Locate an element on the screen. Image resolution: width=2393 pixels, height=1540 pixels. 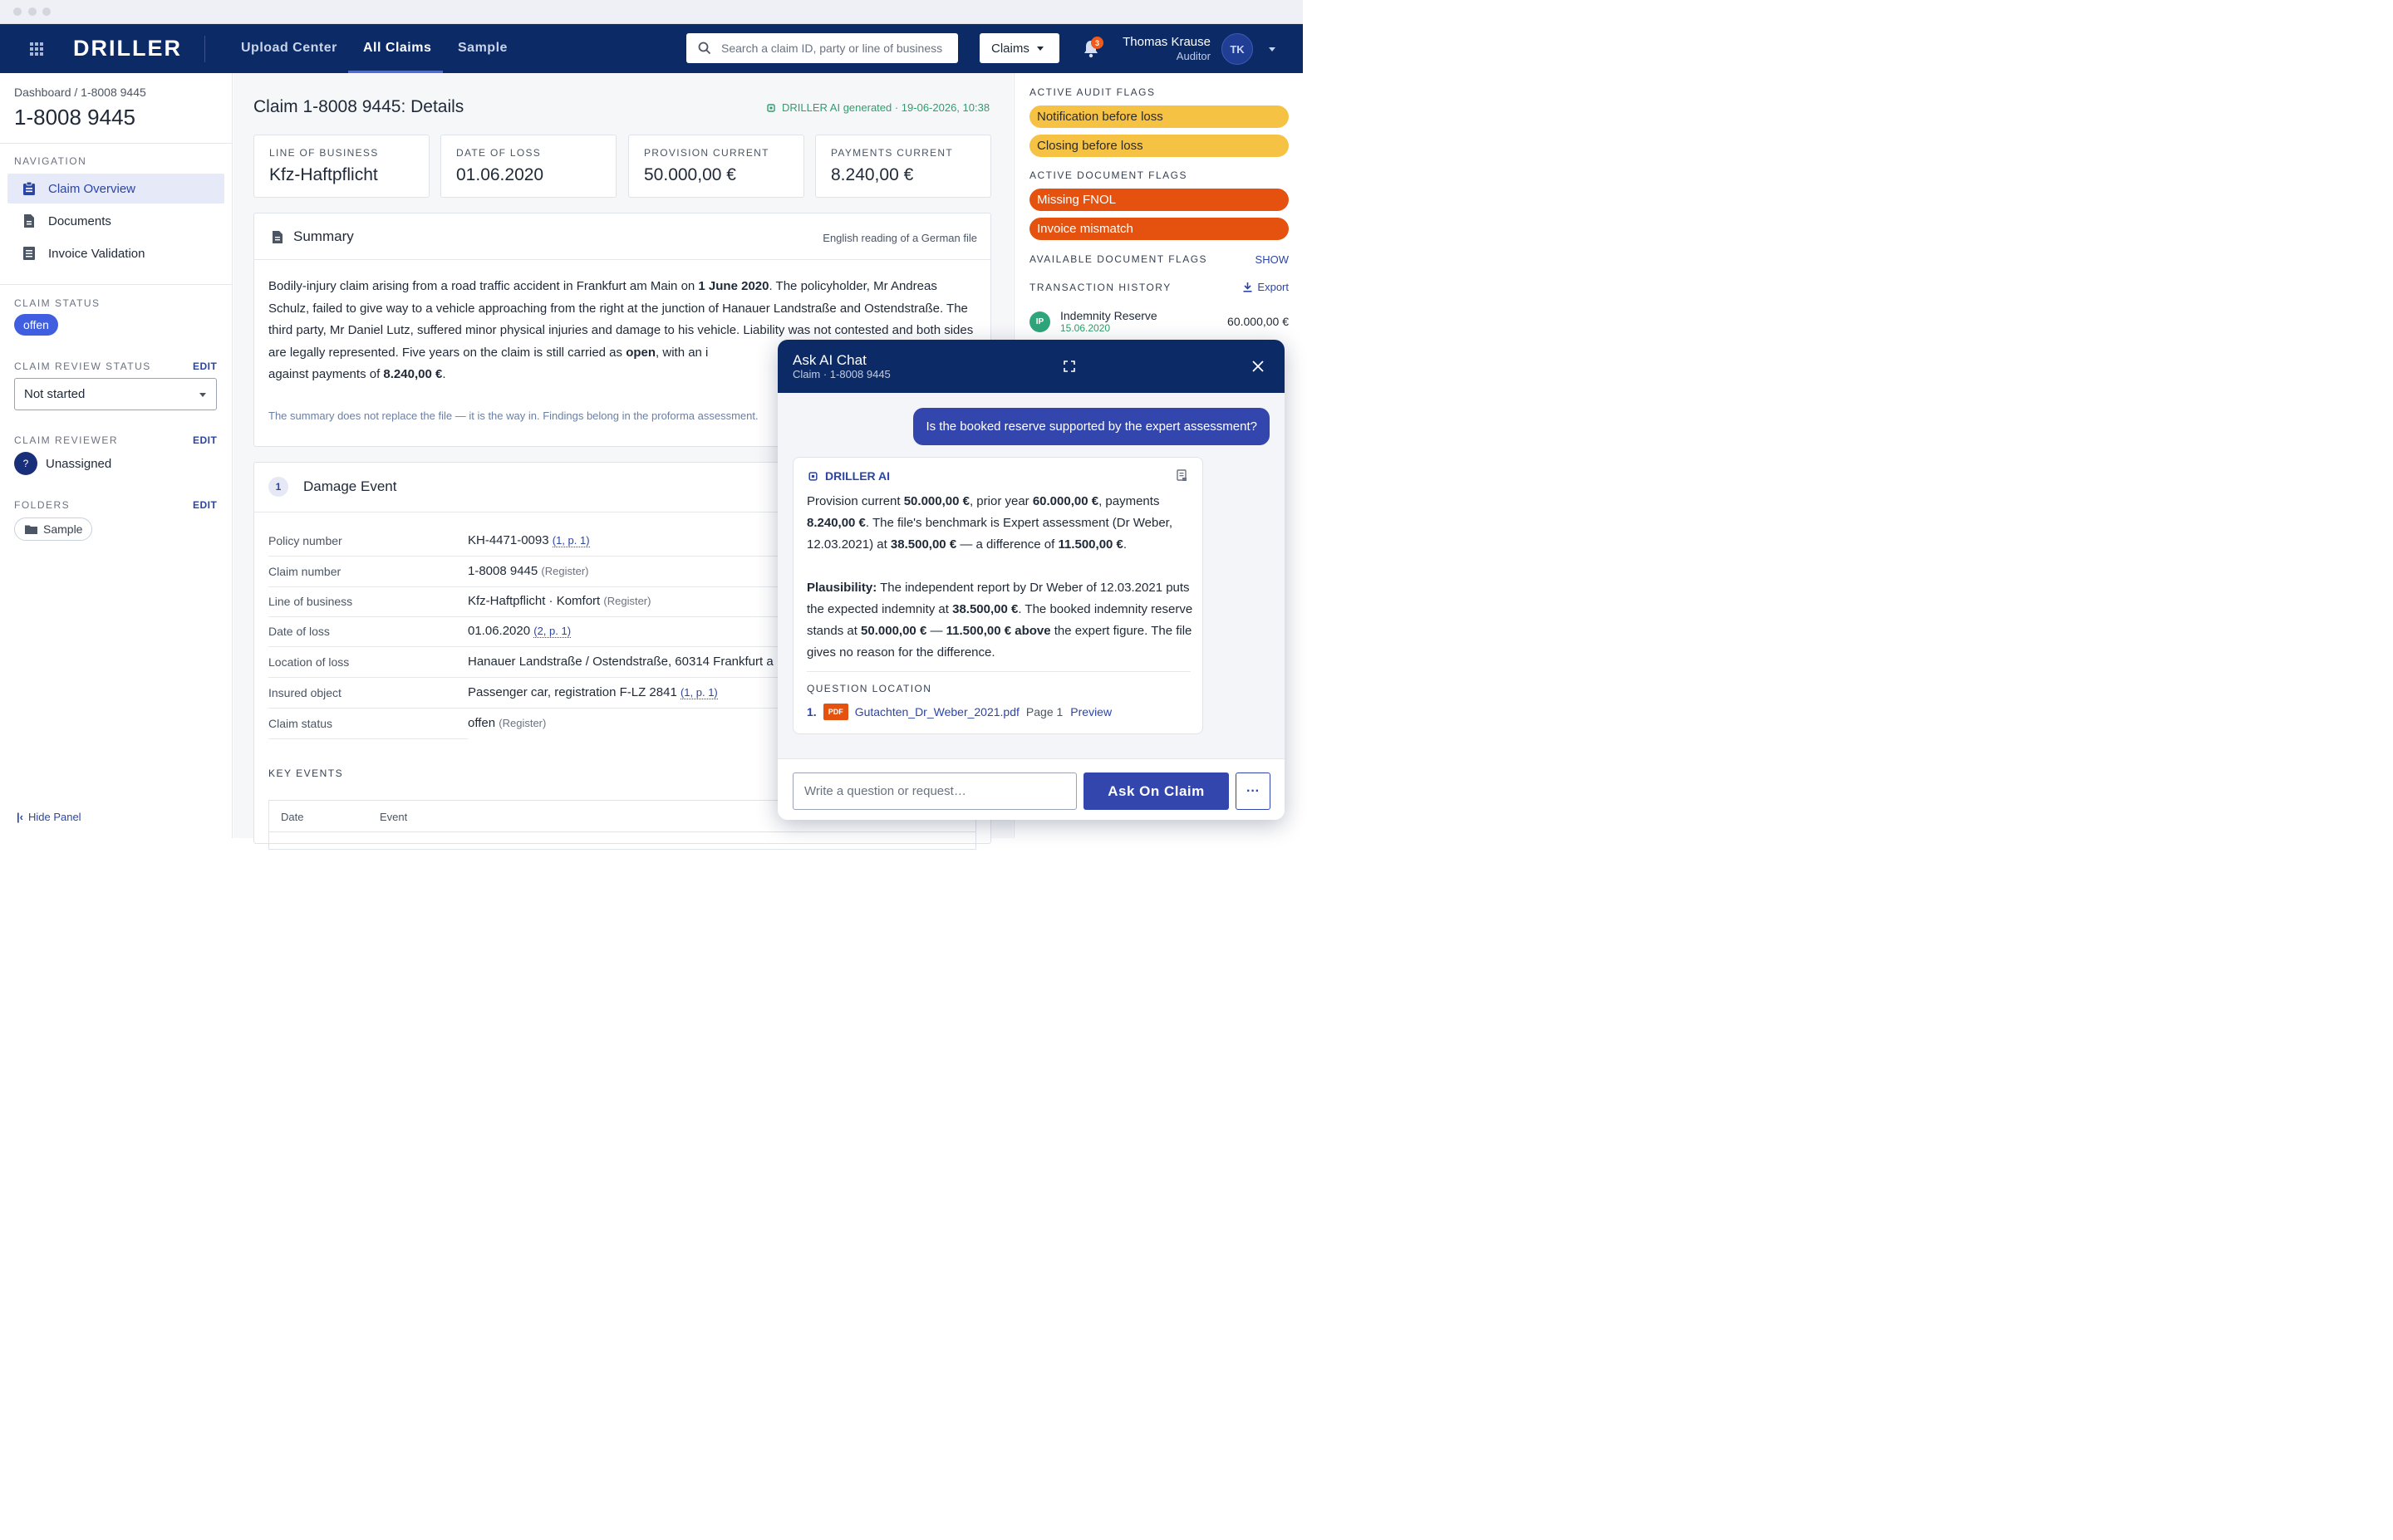
user-name: Thomas Krause is located at coordinates (1167, 42).